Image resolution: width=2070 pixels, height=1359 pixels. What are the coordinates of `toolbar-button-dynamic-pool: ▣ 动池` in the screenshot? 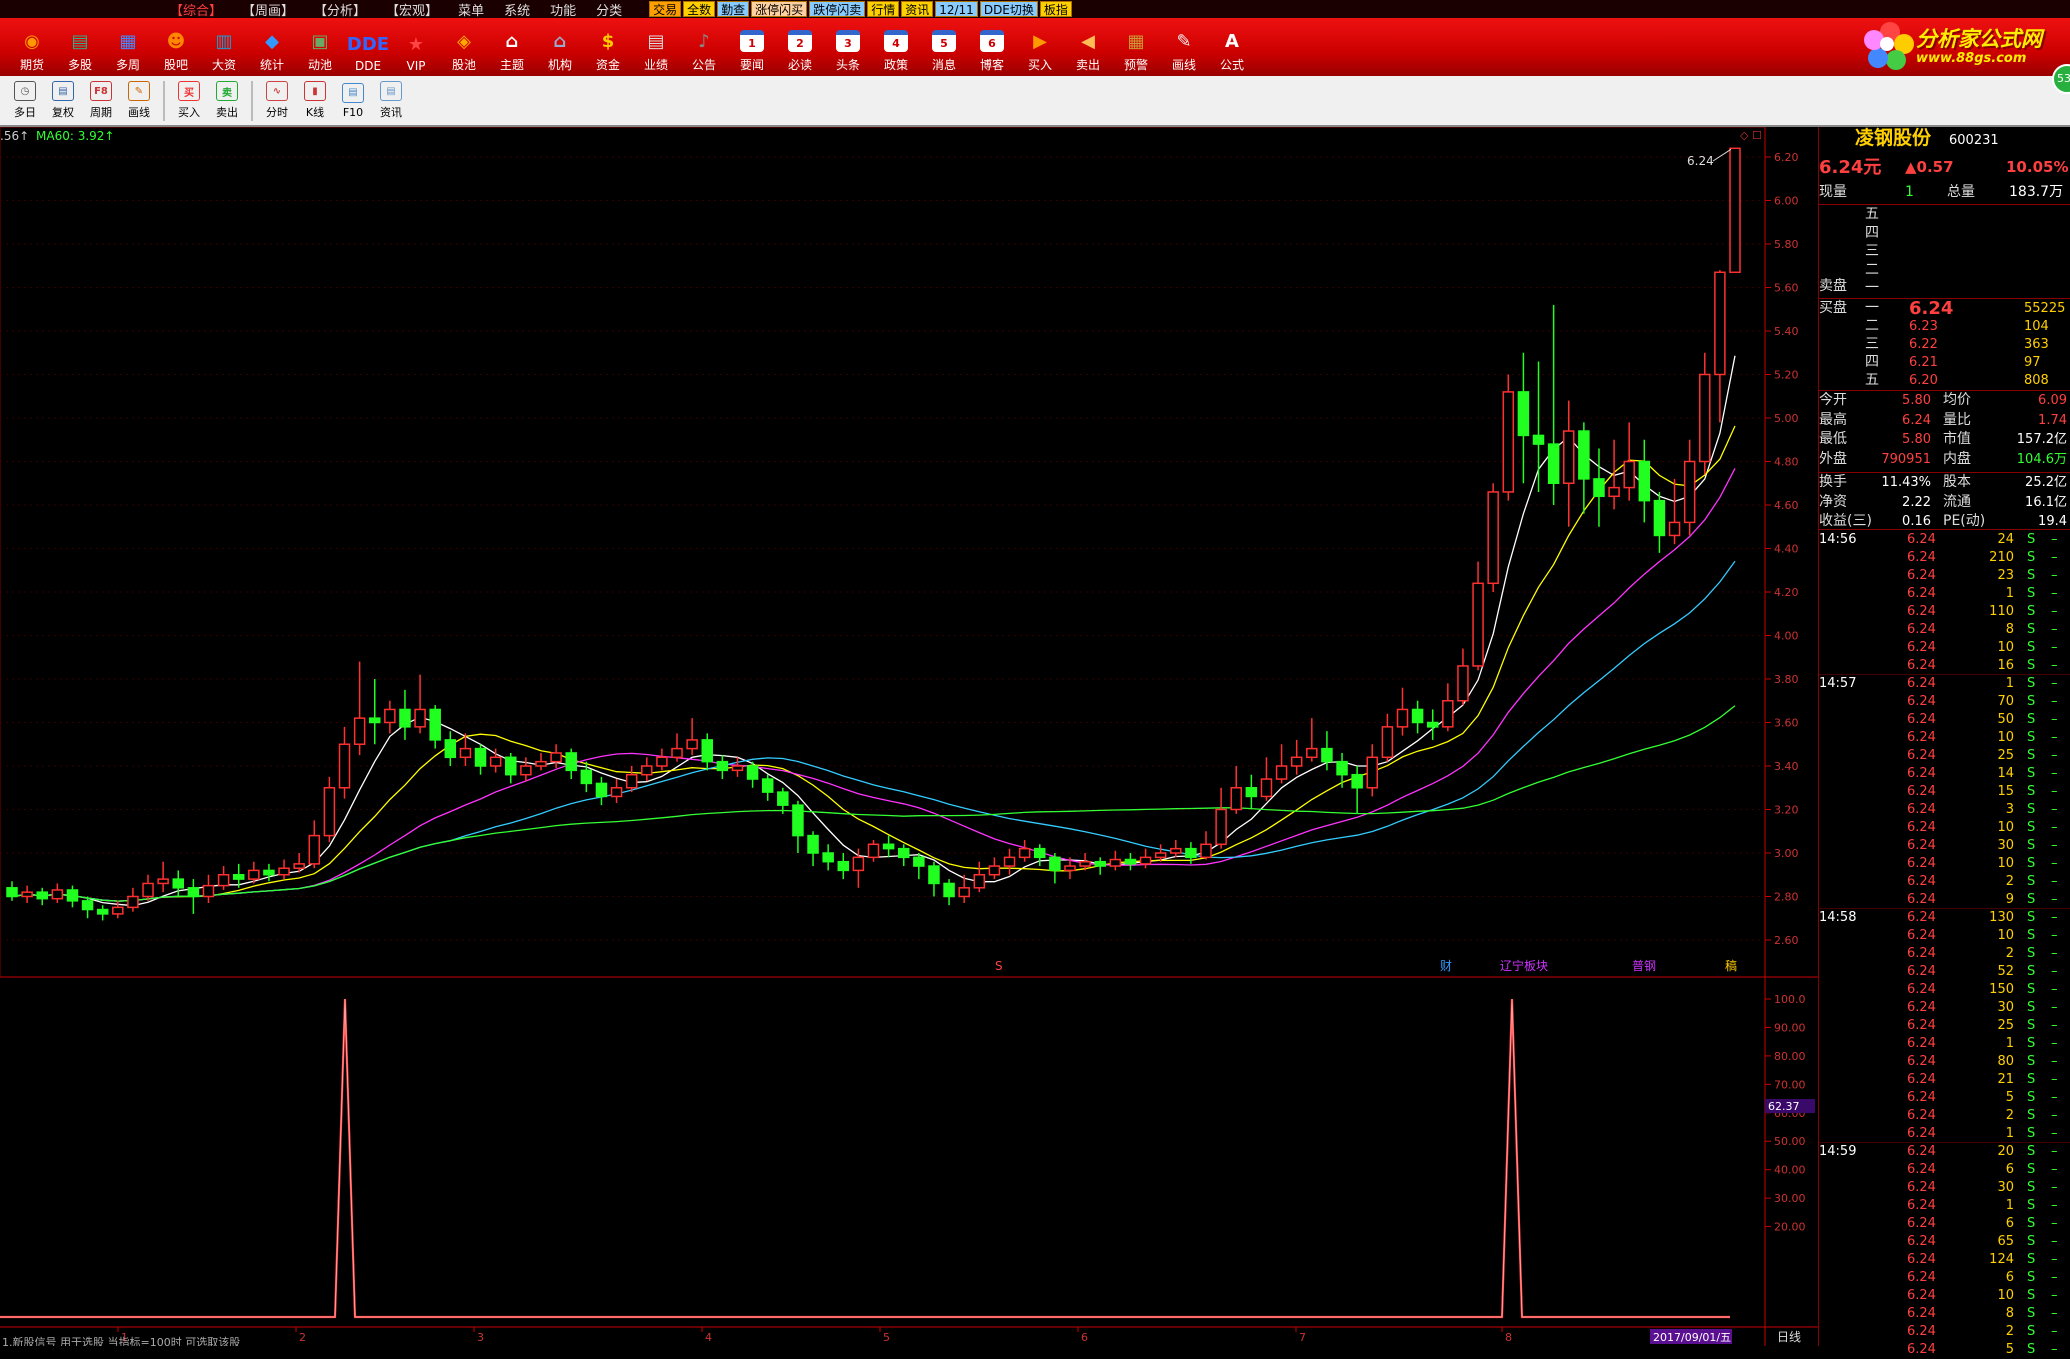 It's located at (320, 48).